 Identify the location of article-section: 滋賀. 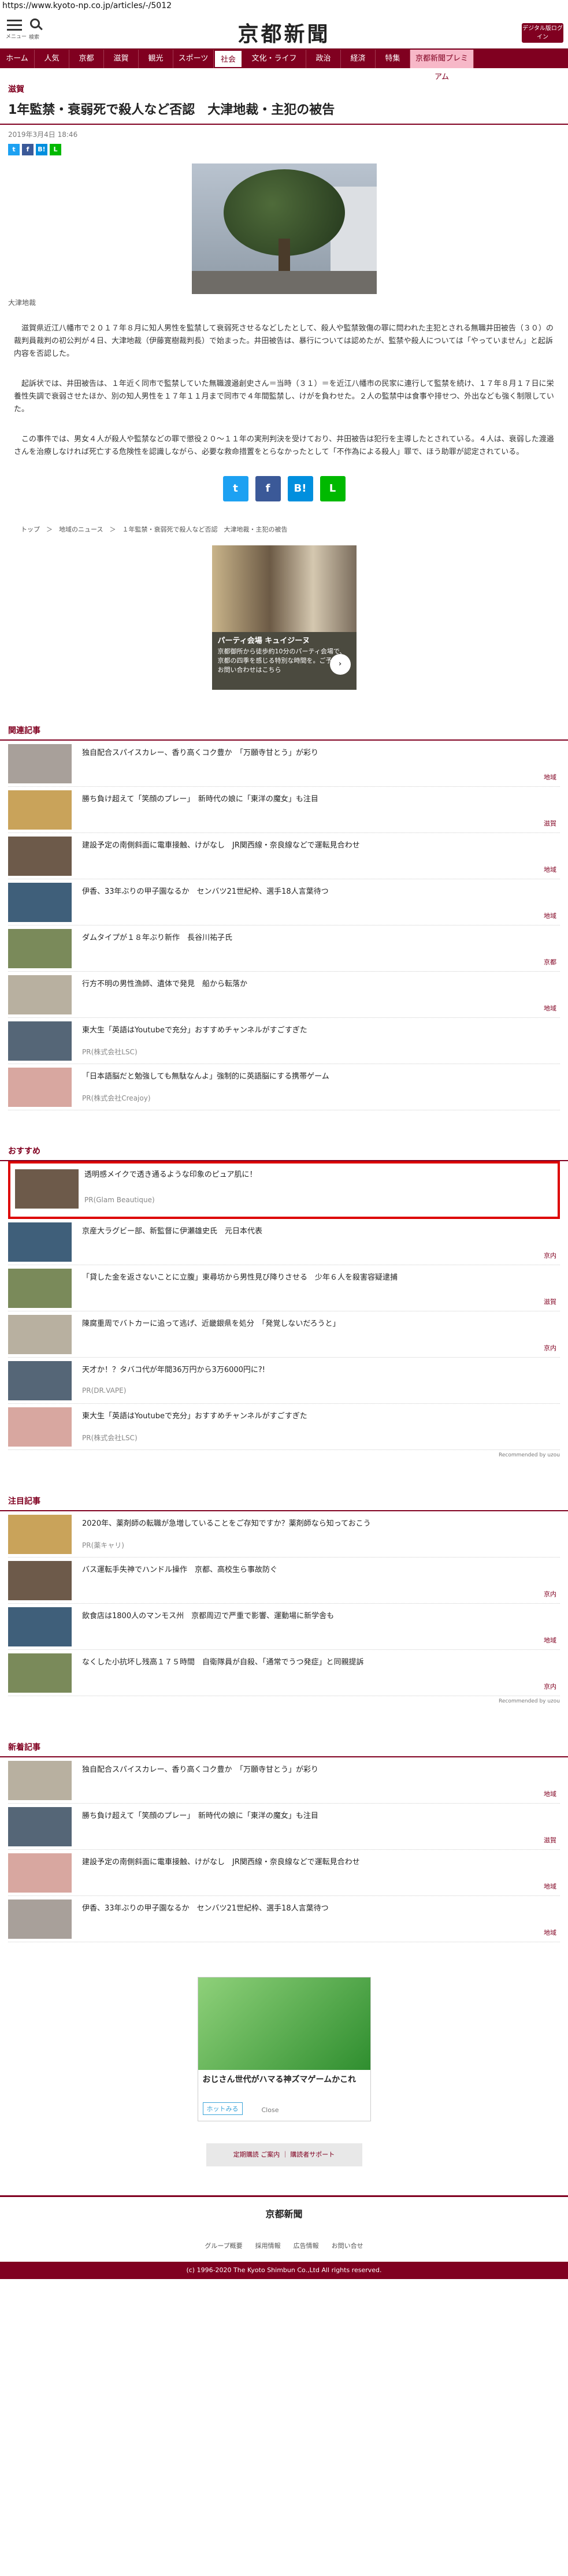
(284, 89).